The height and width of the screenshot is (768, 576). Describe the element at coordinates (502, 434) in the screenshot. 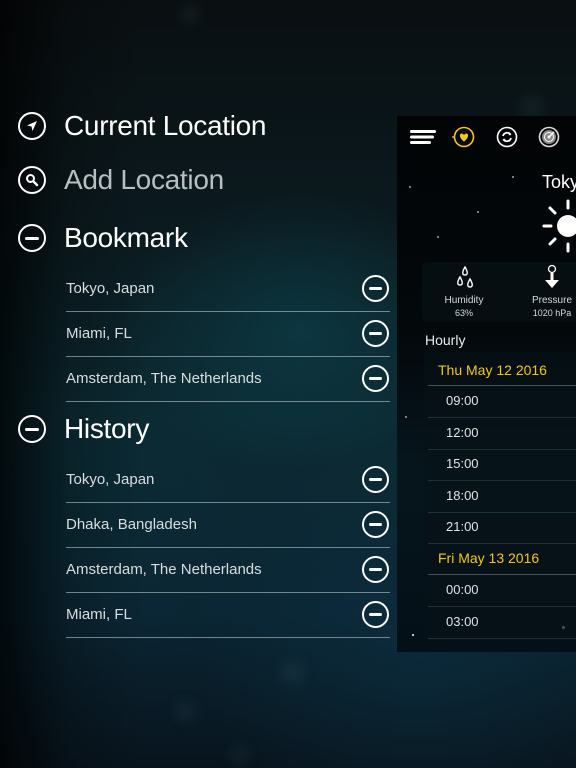

I see `hourly-row: 12:00` at that location.